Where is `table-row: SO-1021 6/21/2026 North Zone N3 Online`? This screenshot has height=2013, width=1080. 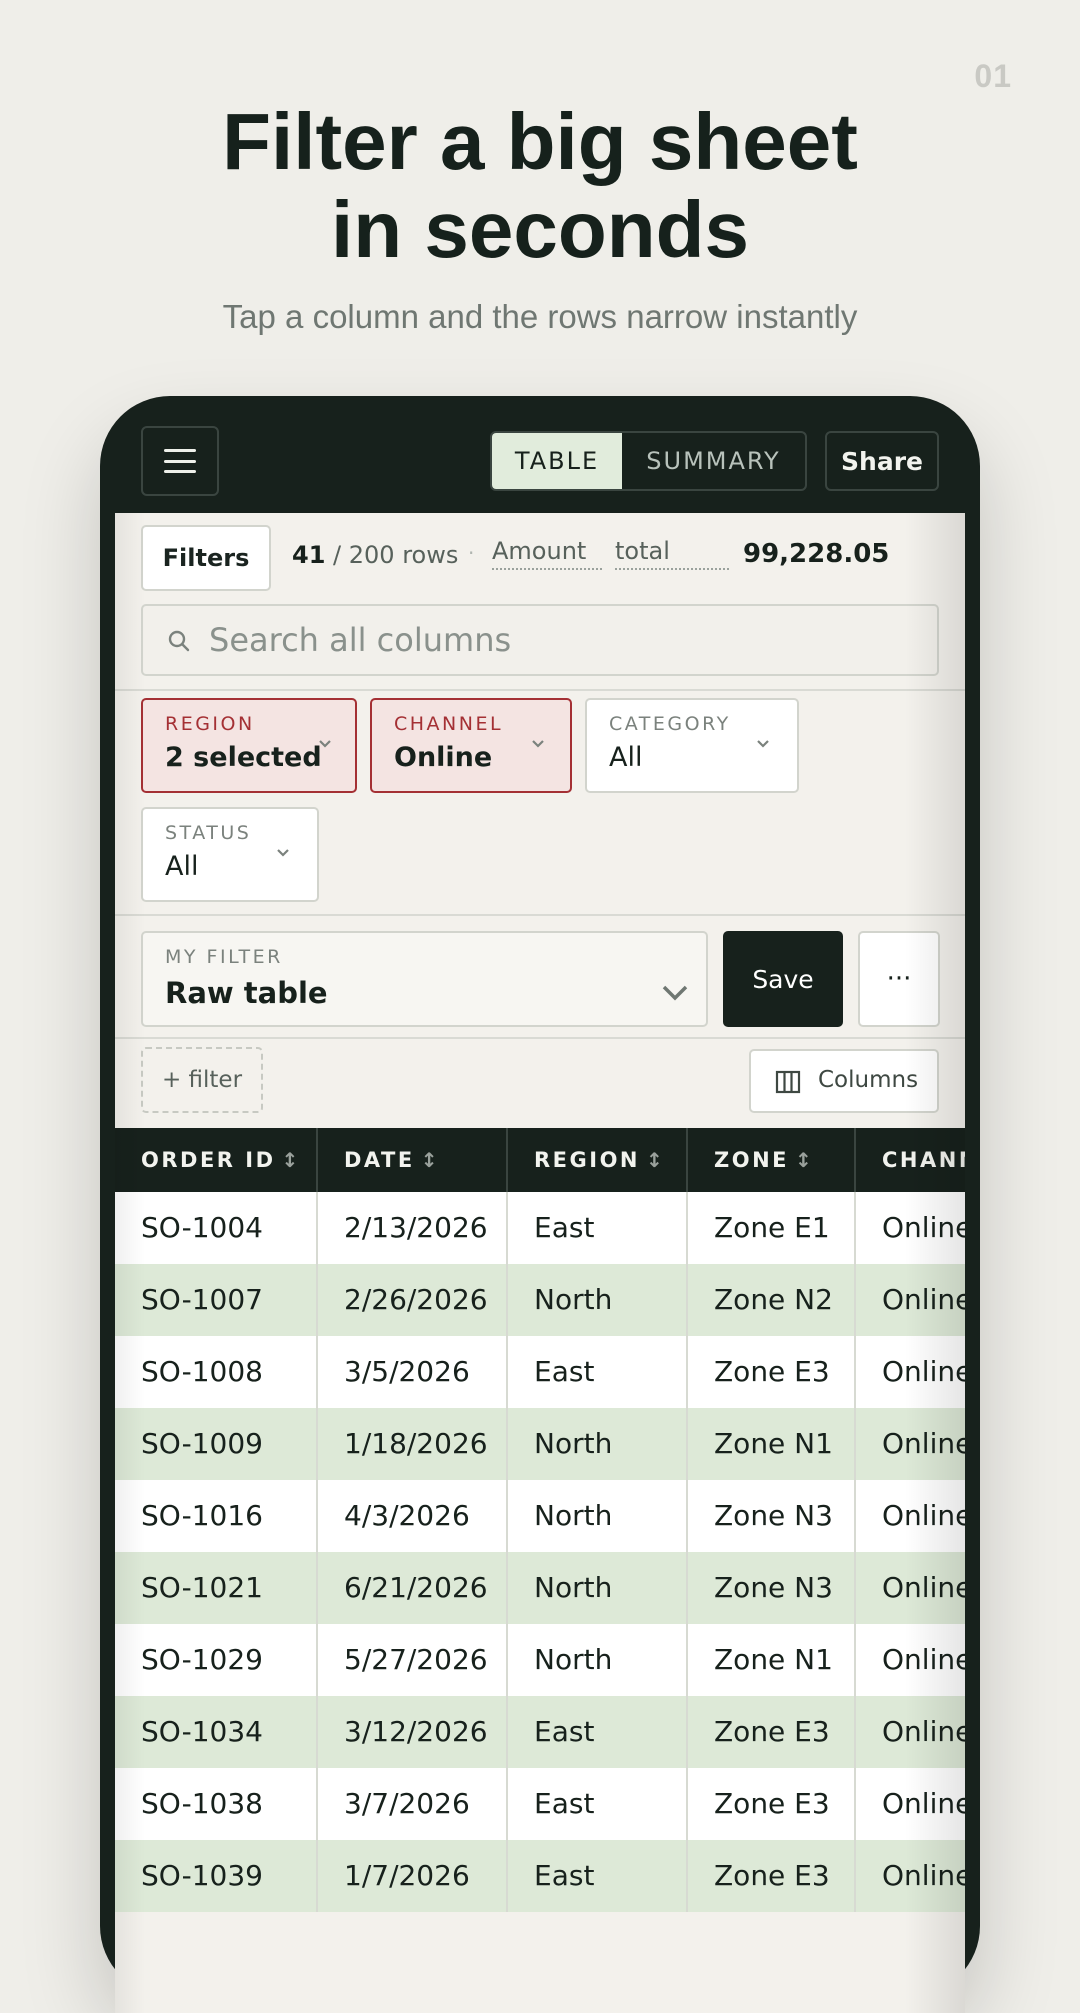 table-row: SO-1021 6/21/2026 North Zone N3 Online is located at coordinates (540, 1588).